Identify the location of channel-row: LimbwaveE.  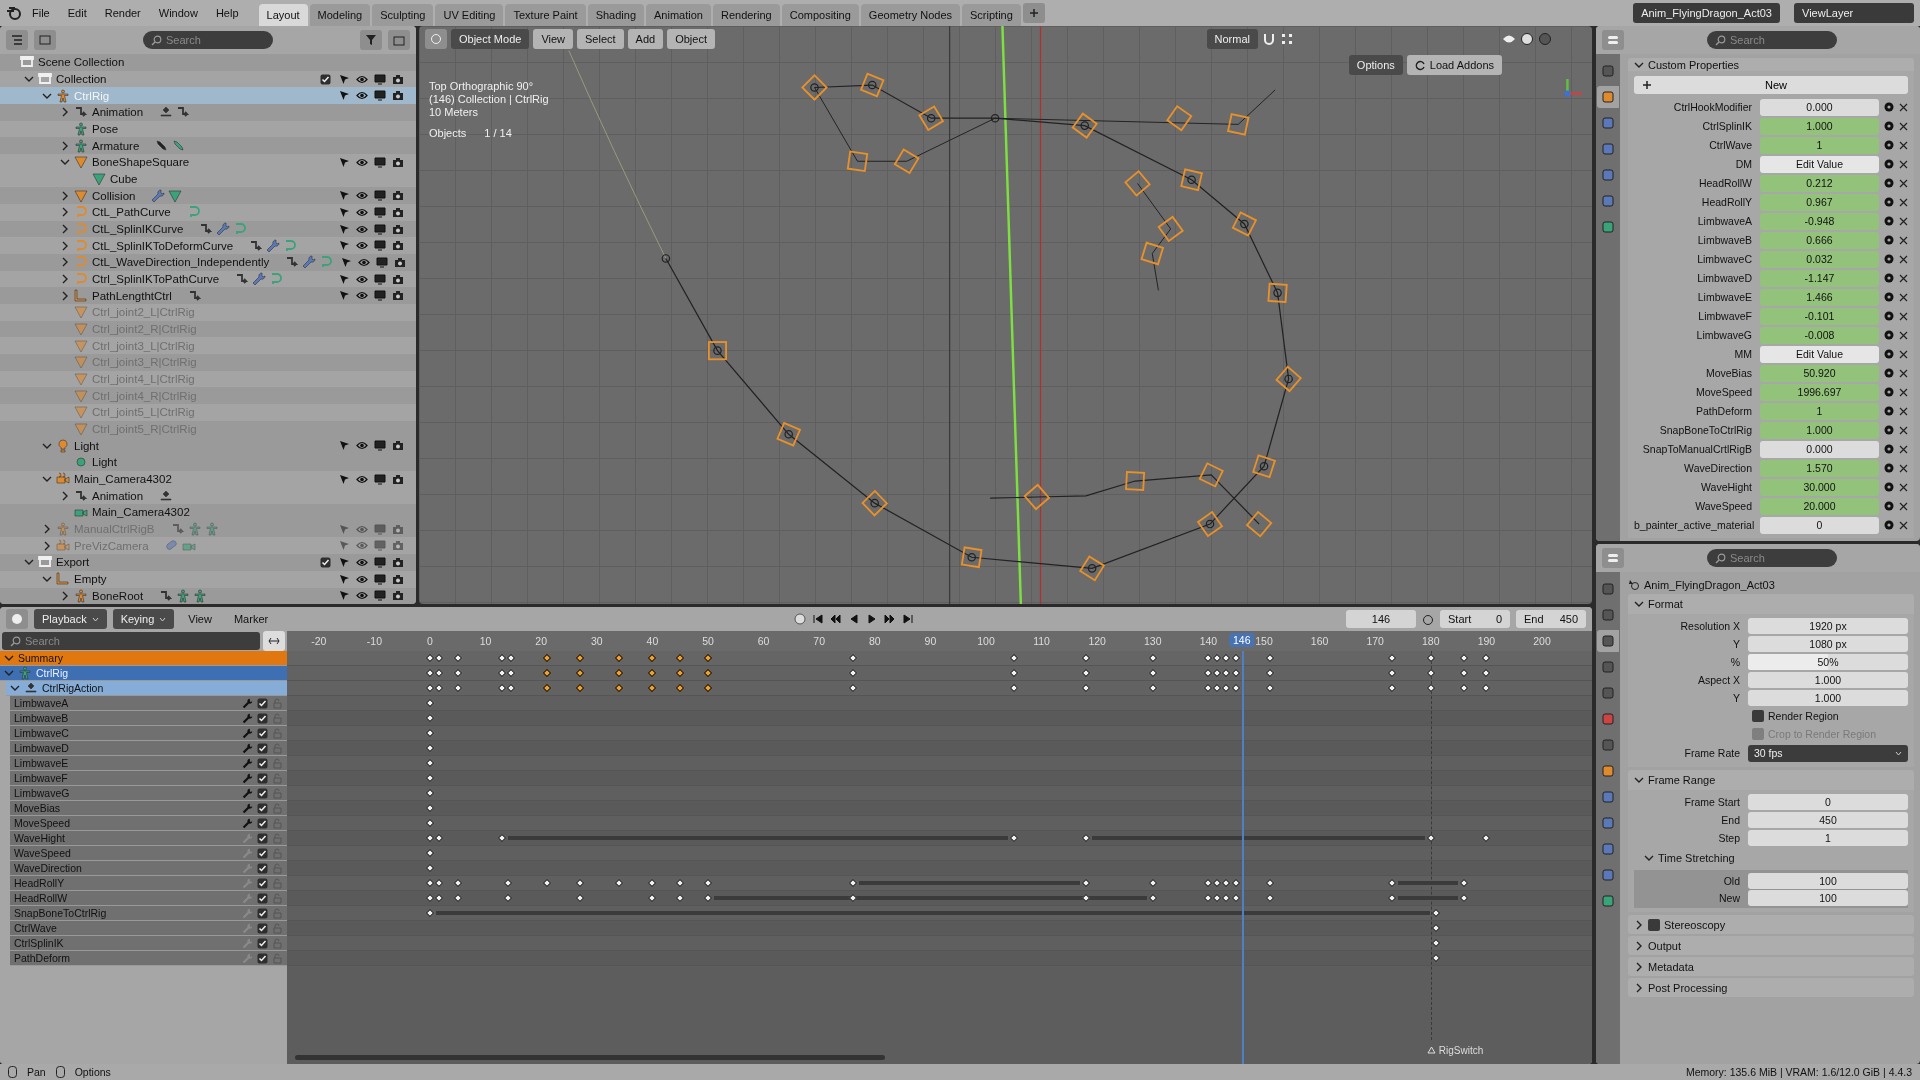
(148, 763).